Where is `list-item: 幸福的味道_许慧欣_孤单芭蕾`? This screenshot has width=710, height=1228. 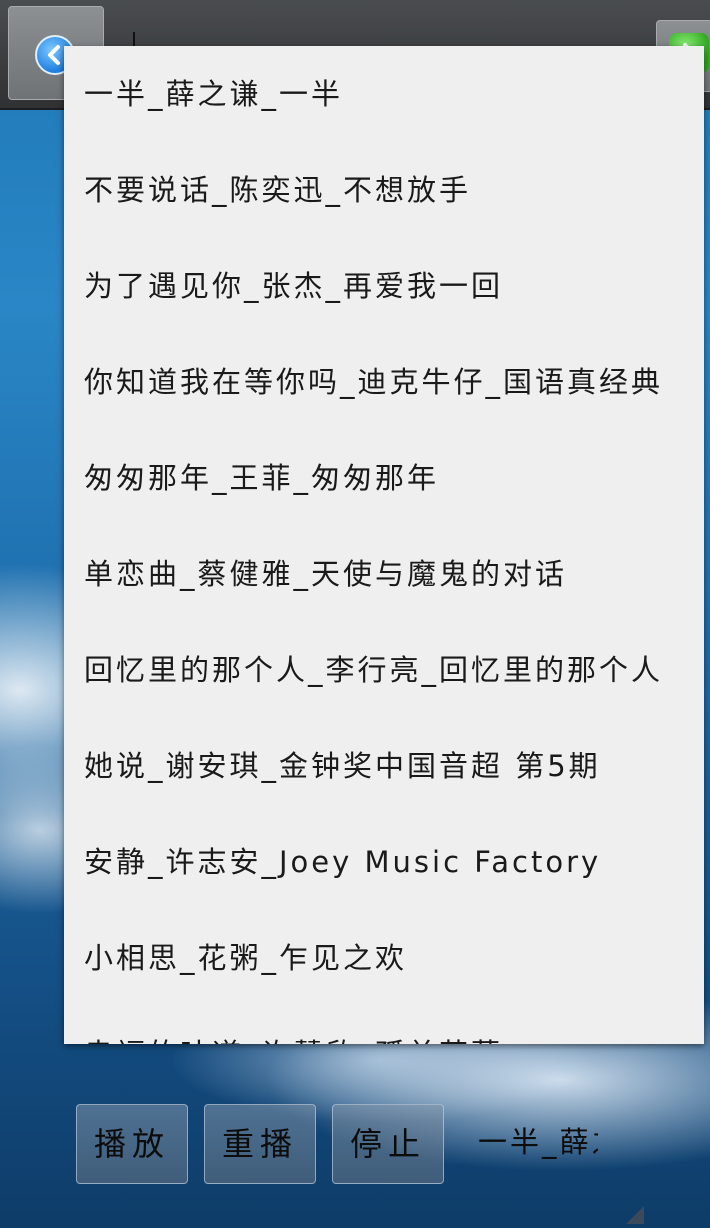 list-item: 幸福的味道_许慧欣_孤单芭蕾 is located at coordinates (384, 1025).